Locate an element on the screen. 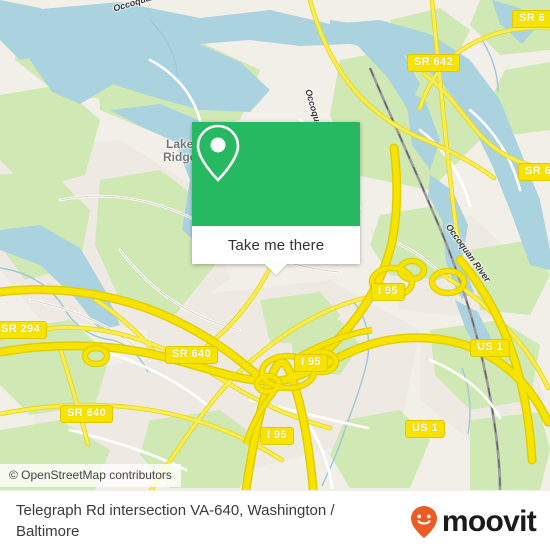 This screenshot has width=550, height=550. map-pin-icon is located at coordinates (218, 153).